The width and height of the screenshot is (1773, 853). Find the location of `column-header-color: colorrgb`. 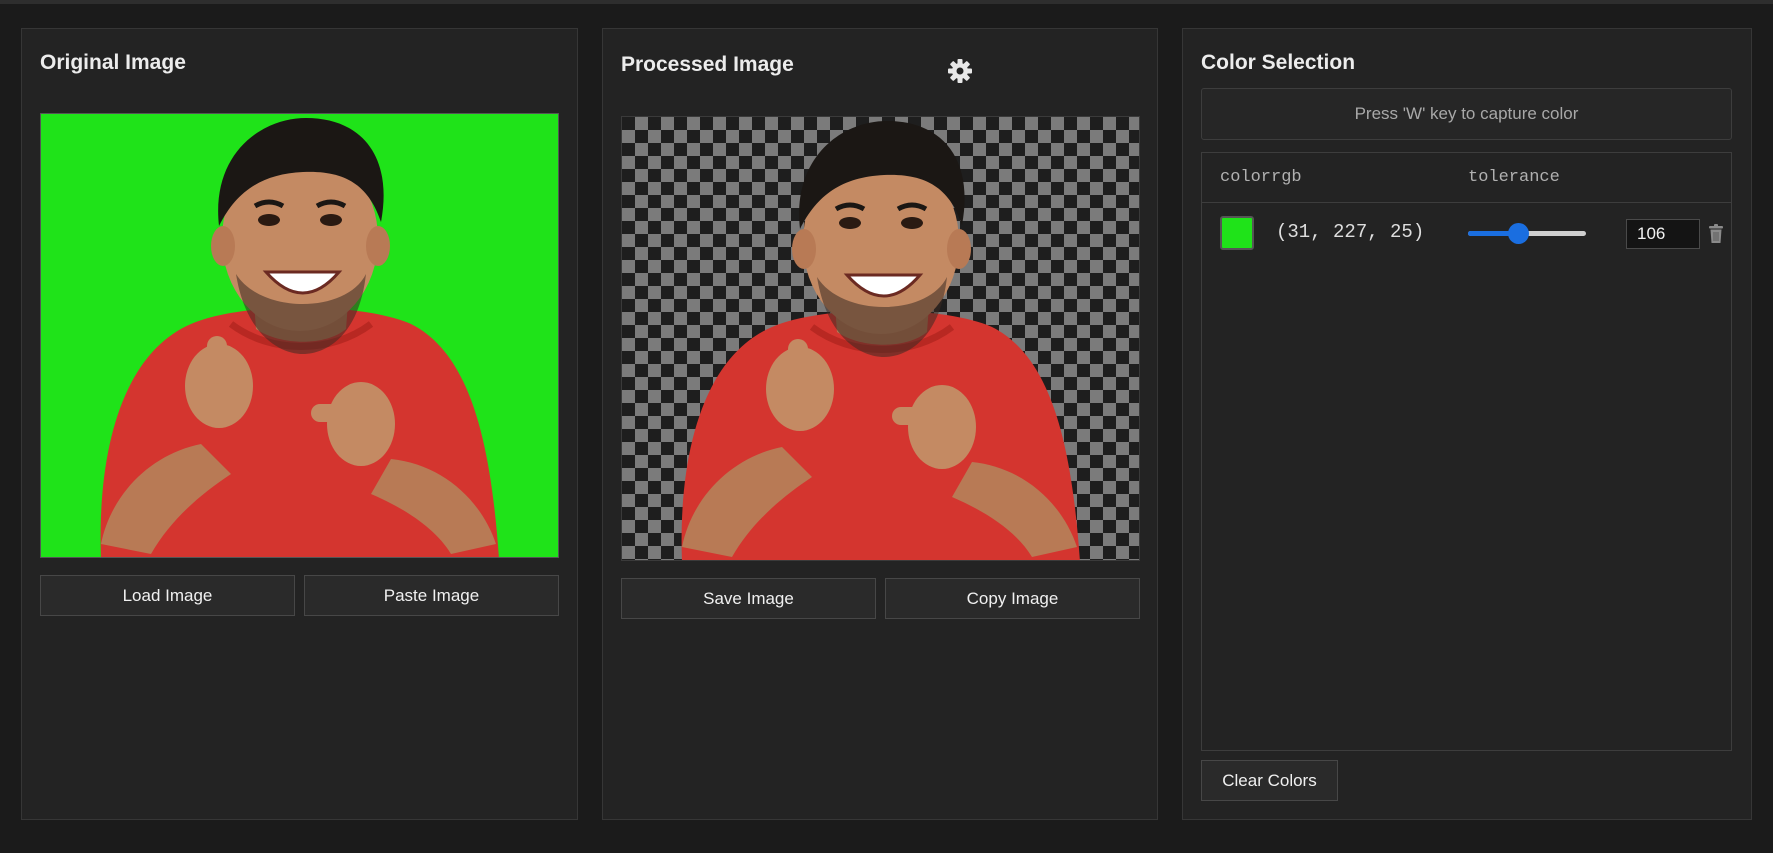

column-header-color: colorrgb is located at coordinates (1261, 177).